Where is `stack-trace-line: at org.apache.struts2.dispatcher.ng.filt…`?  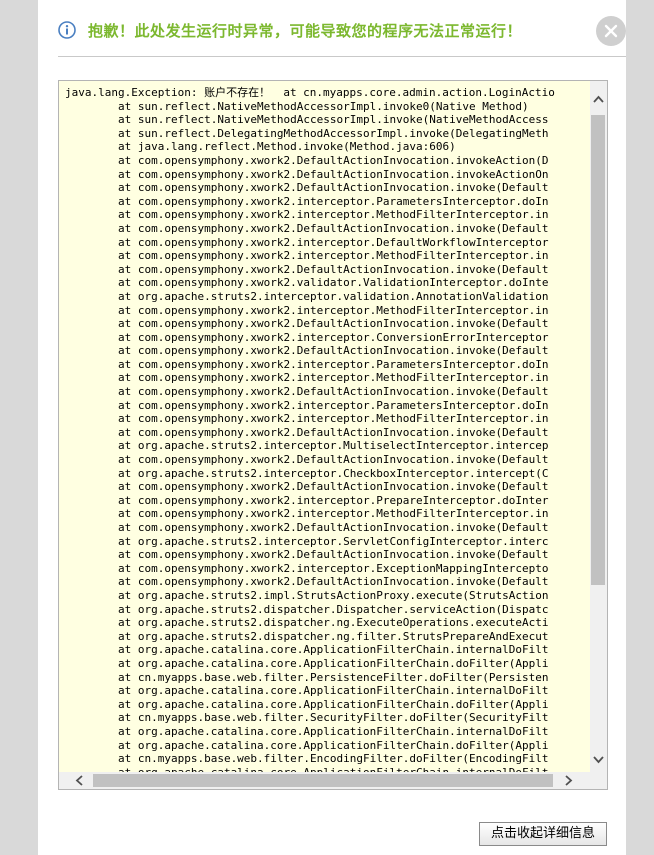 stack-trace-line: at org.apache.struts2.dispatcher.ng.filt… is located at coordinates (307, 636).